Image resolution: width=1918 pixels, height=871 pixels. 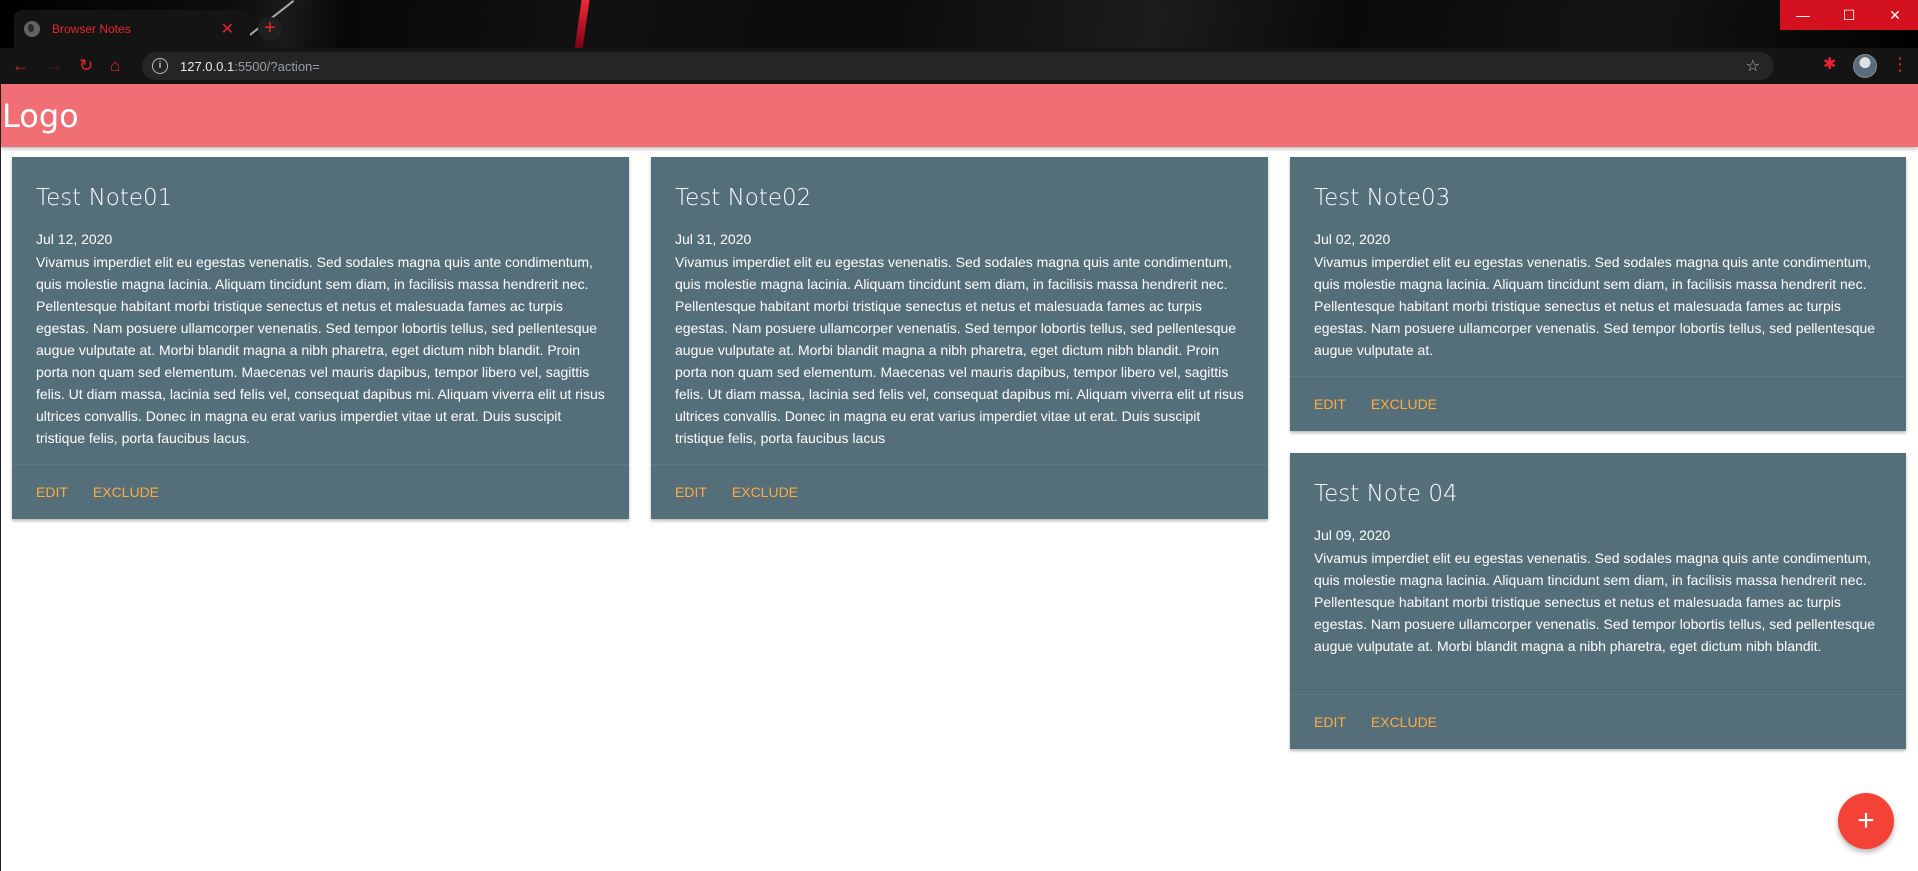 I want to click on page-border, so click(x=0, y=477).